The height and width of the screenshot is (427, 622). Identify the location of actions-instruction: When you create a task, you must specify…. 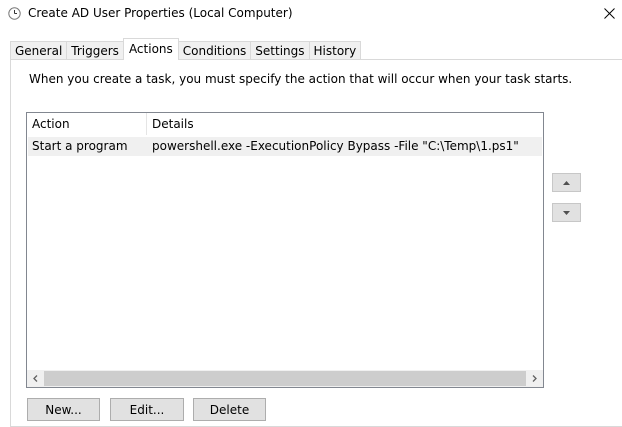
(301, 79).